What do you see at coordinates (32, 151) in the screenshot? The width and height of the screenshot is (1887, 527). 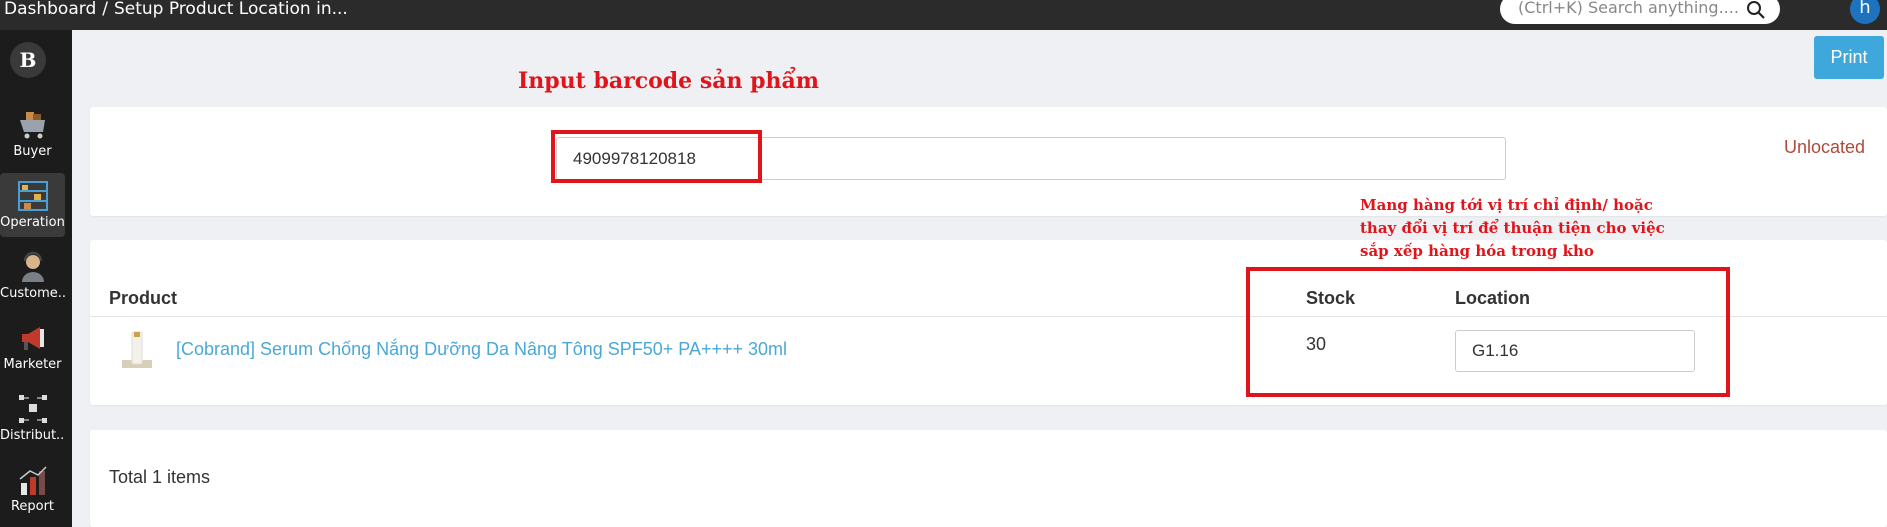 I see `sidebar-item-label: Buyer` at bounding box center [32, 151].